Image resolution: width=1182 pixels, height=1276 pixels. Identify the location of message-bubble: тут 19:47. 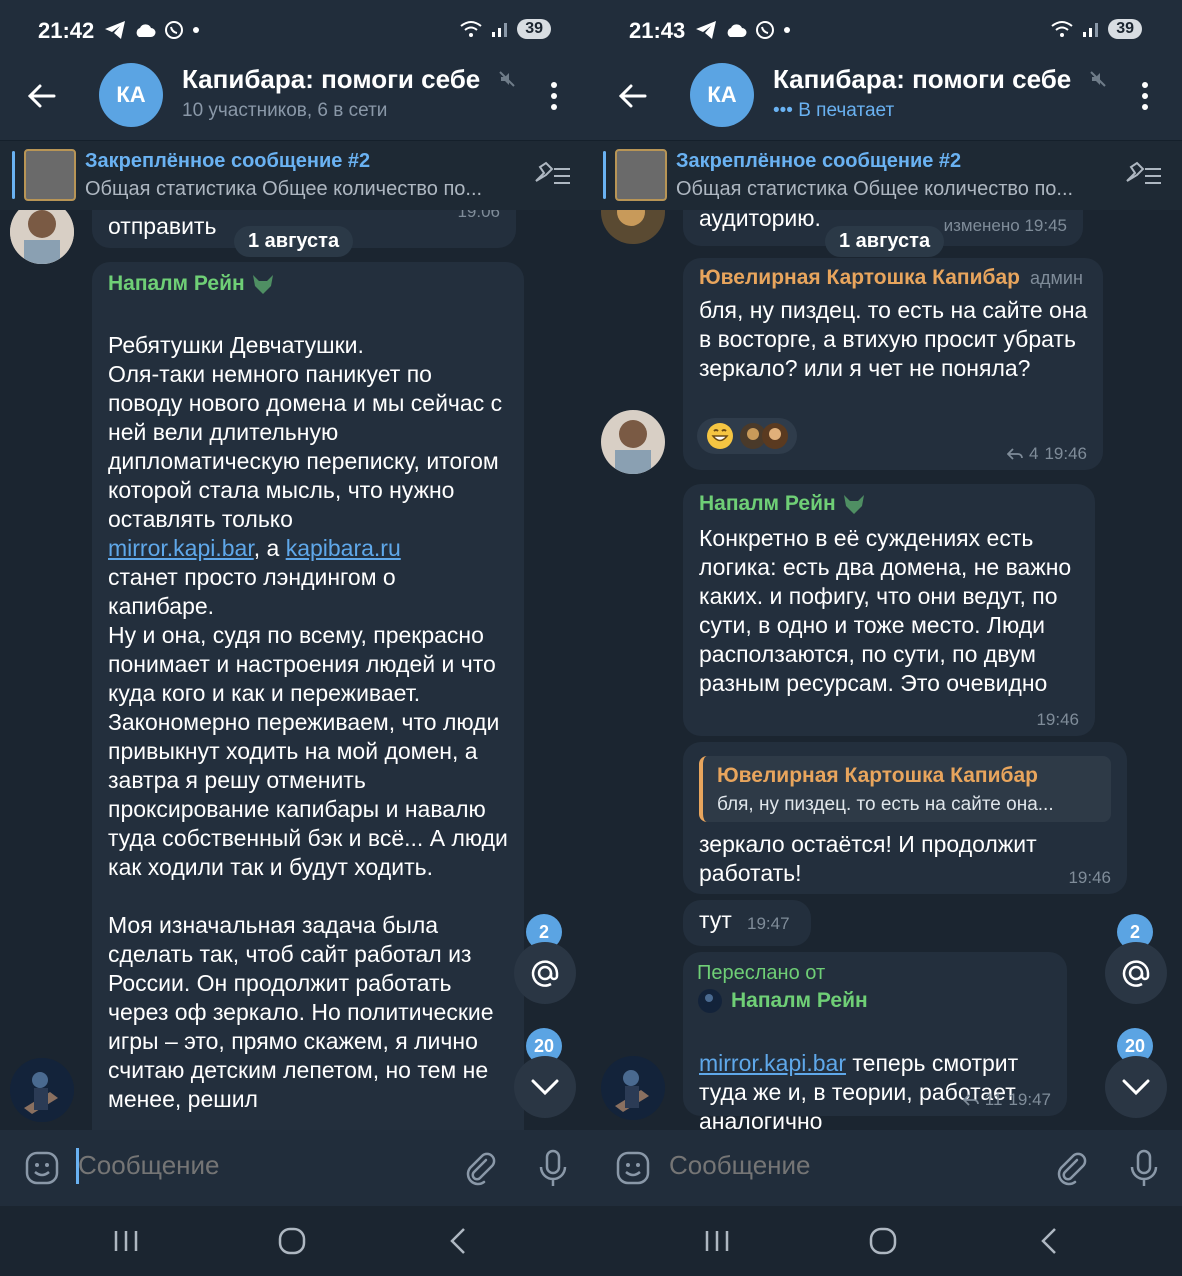
(747, 923).